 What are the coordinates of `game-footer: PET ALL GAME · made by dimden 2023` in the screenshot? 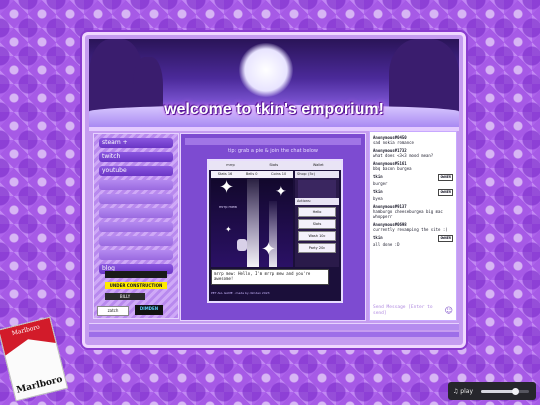 It's located at (240, 293).